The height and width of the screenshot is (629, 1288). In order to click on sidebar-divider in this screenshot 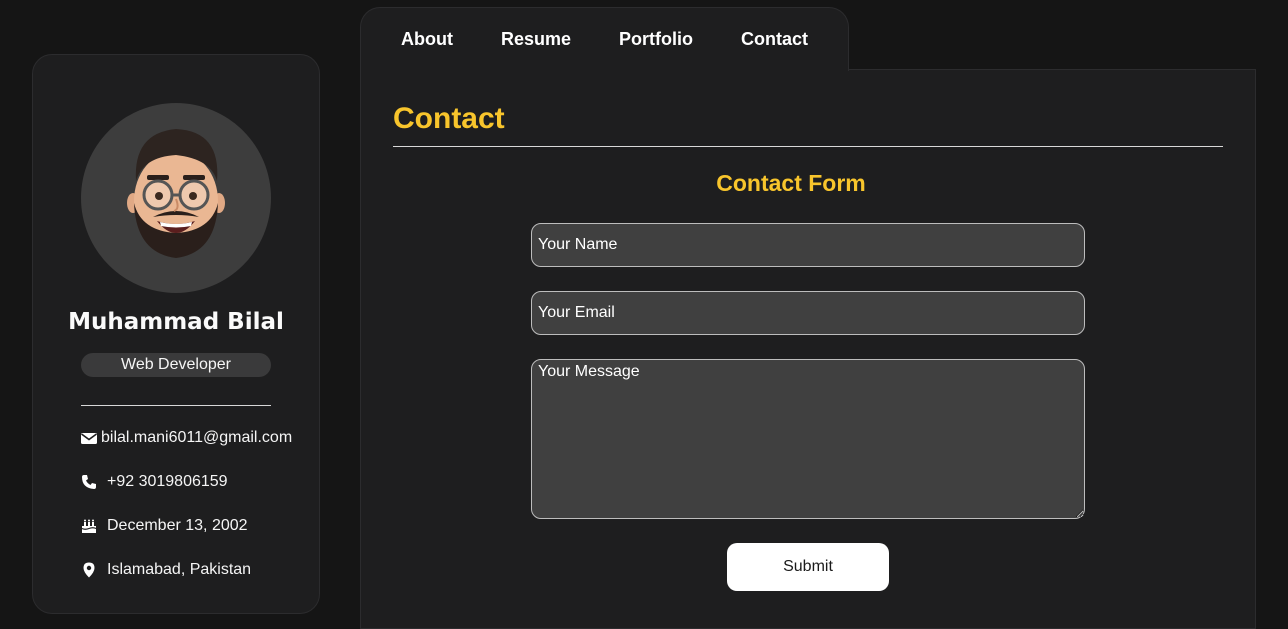, I will do `click(176, 405)`.